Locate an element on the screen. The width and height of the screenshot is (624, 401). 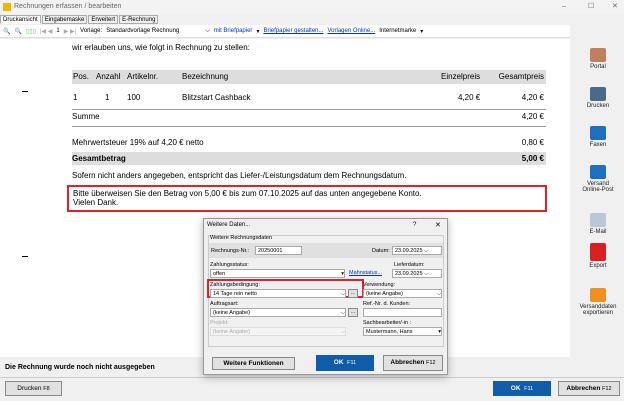
package-icon is located at coordinates (598, 295).